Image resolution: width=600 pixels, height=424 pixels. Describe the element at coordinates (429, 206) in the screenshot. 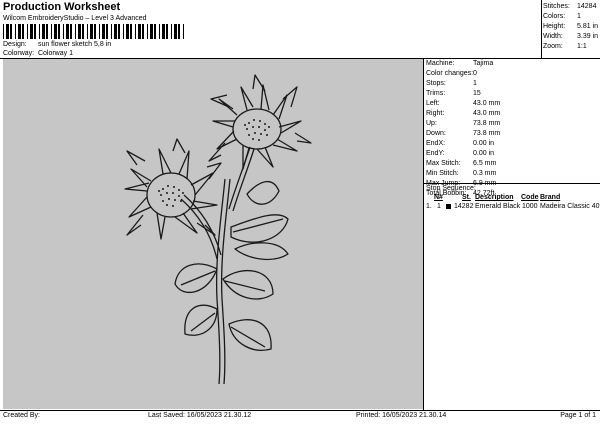

I see `stop-row-index: 1.` at that location.